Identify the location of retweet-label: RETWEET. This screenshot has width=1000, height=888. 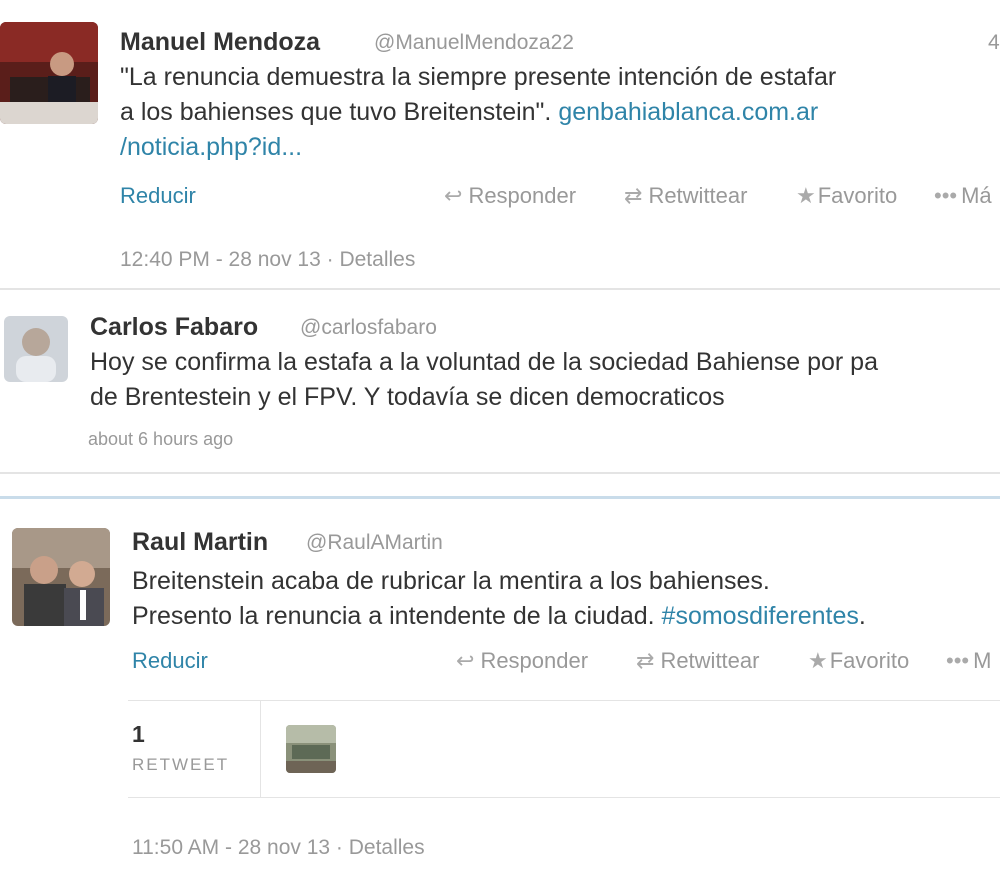
(180, 765).